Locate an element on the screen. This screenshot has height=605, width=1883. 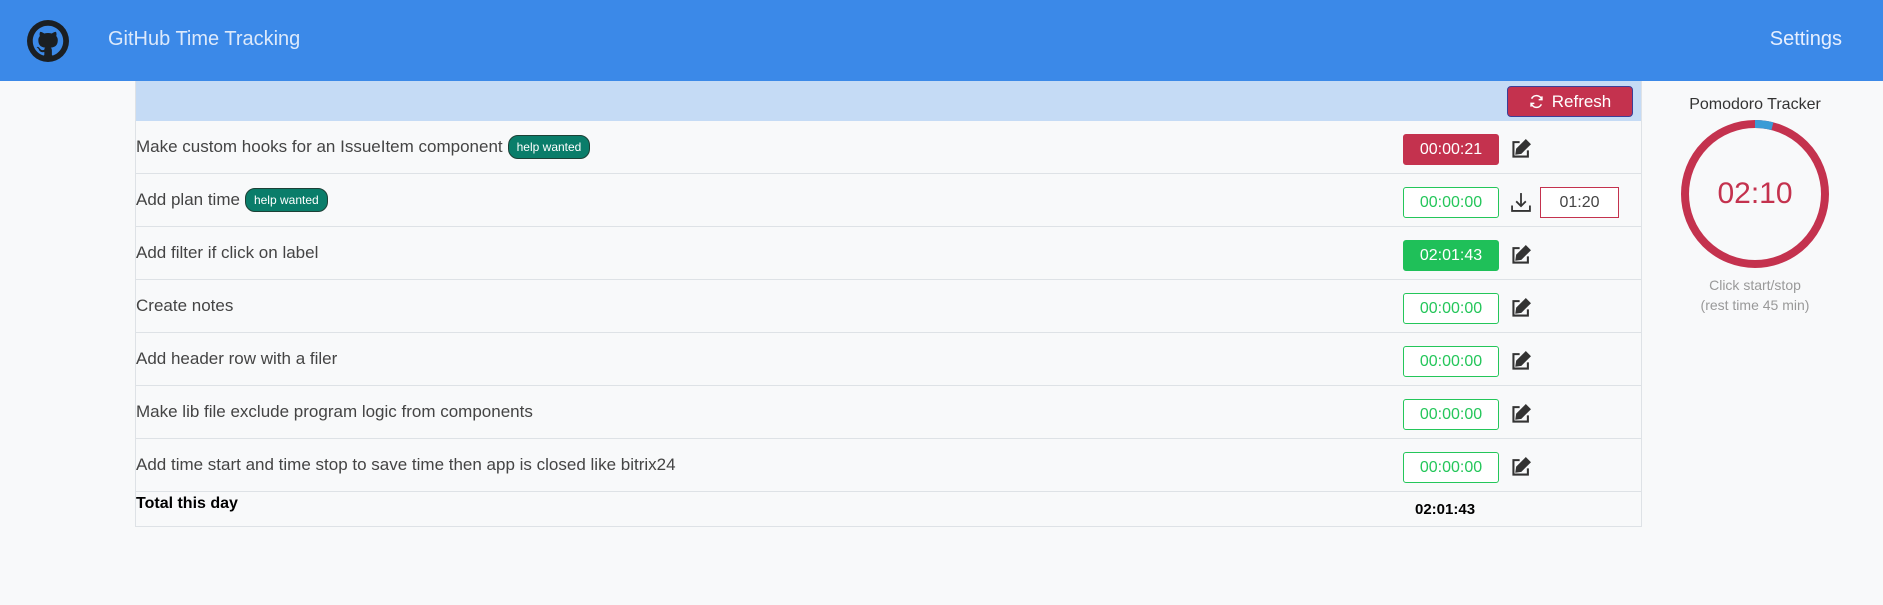
issues-toolbar: Refresh is located at coordinates (888, 101).